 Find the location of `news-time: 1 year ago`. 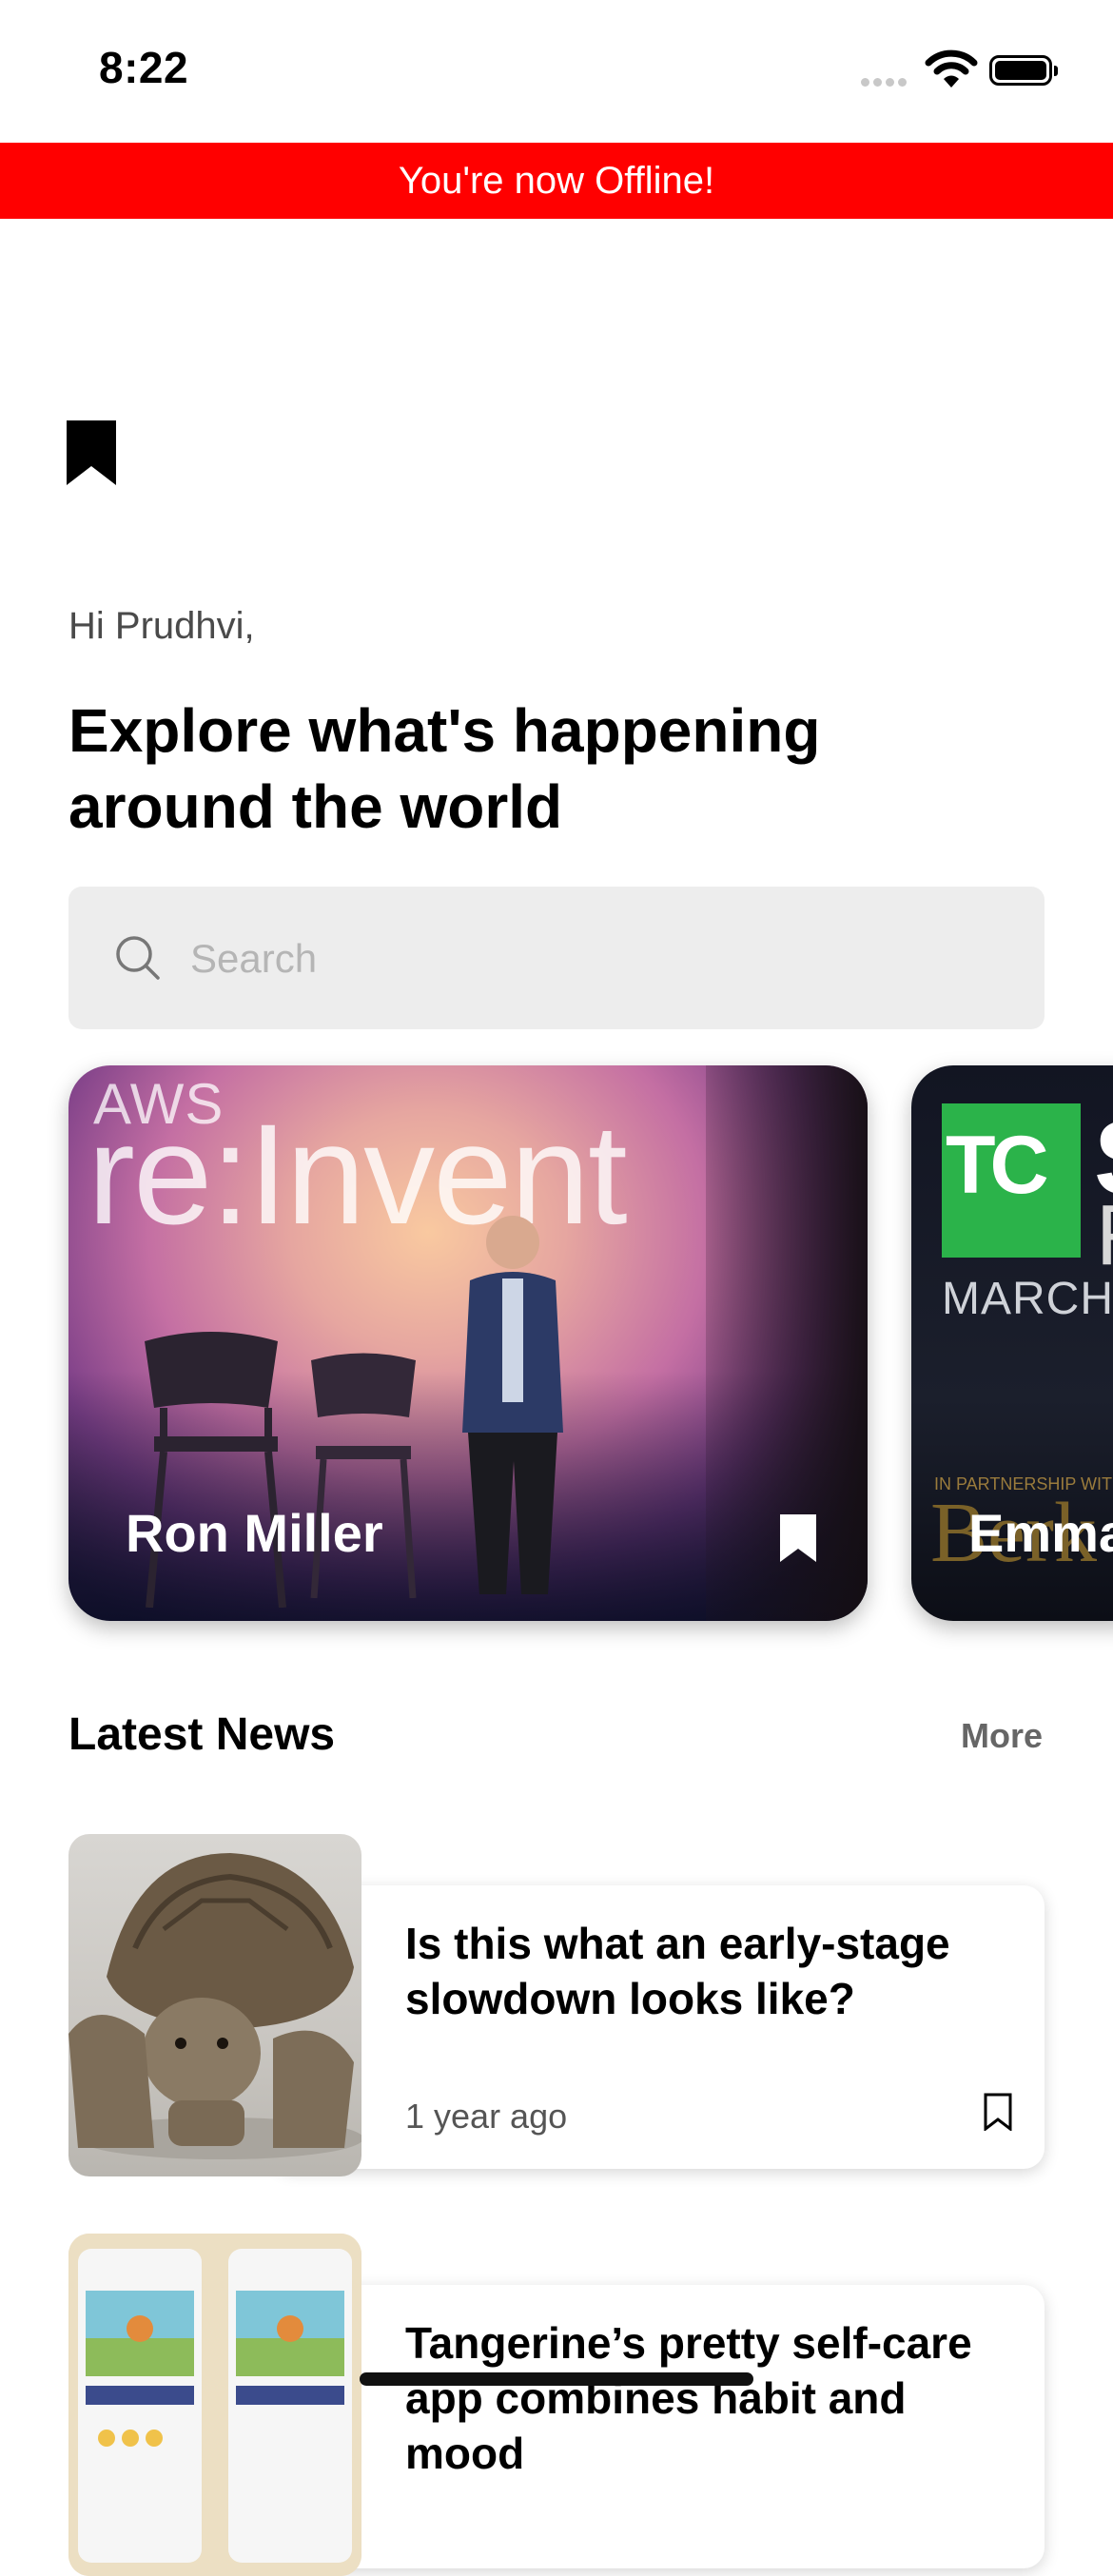

news-time: 1 year ago is located at coordinates (486, 2117).